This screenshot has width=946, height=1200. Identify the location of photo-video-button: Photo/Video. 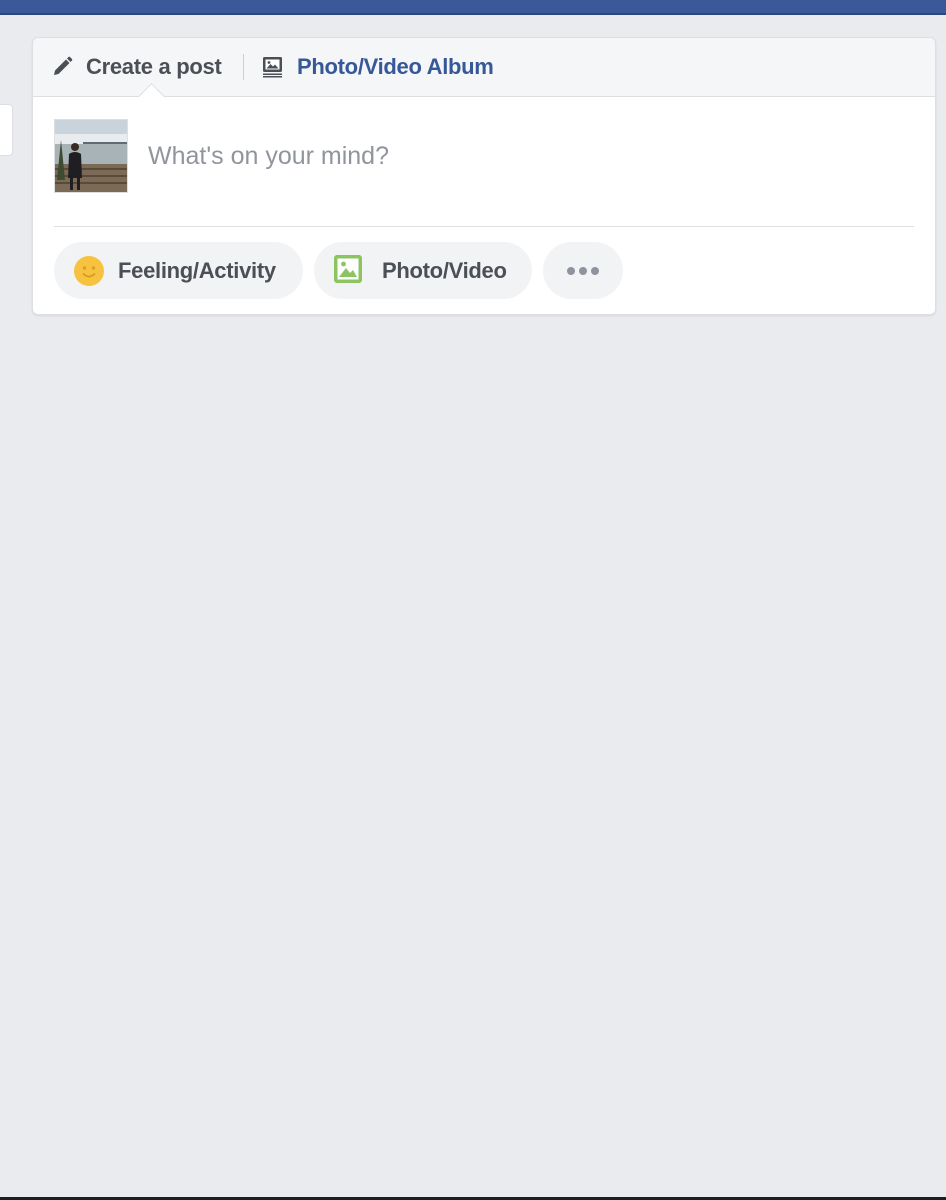
(423, 270).